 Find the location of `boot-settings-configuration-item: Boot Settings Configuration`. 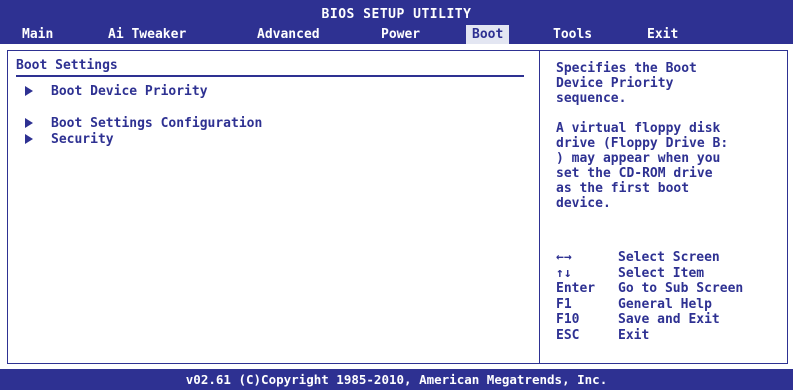

boot-settings-configuration-item: Boot Settings Configuration is located at coordinates (143, 123).